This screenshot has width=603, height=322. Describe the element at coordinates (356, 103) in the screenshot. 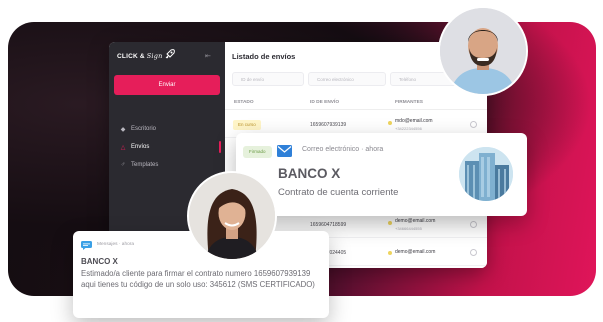

I see `table-header: ESTADO ID DE ENVÍO FIRMANTES` at that location.